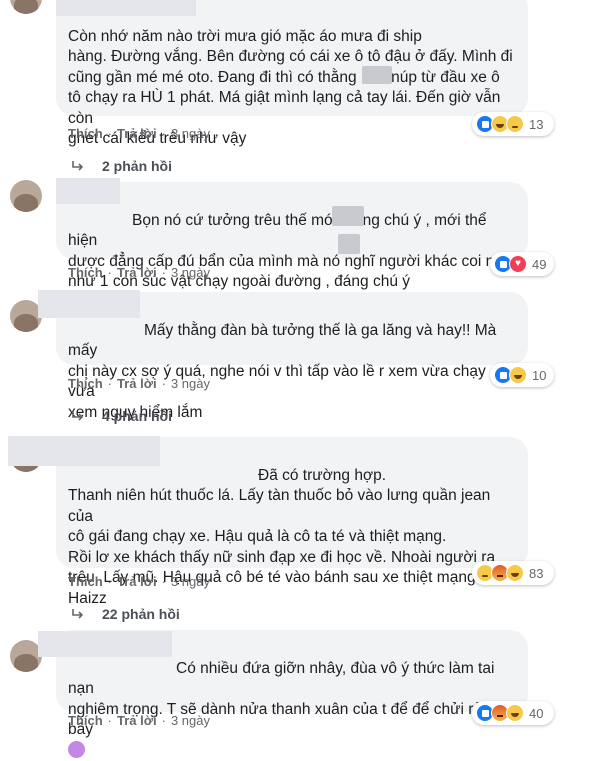 The width and height of the screenshot is (592, 761). Describe the element at coordinates (539, 264) in the screenshot. I see `reaction-count: 49` at that location.